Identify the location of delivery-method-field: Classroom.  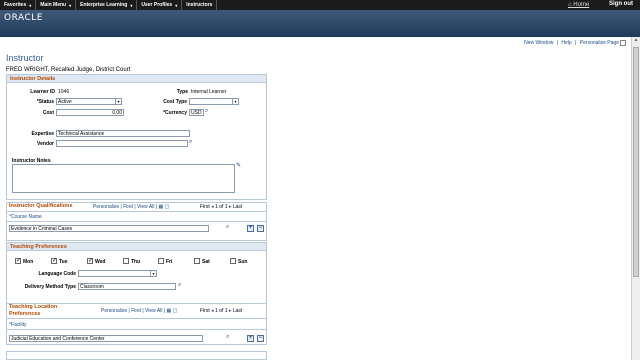
(127, 286).